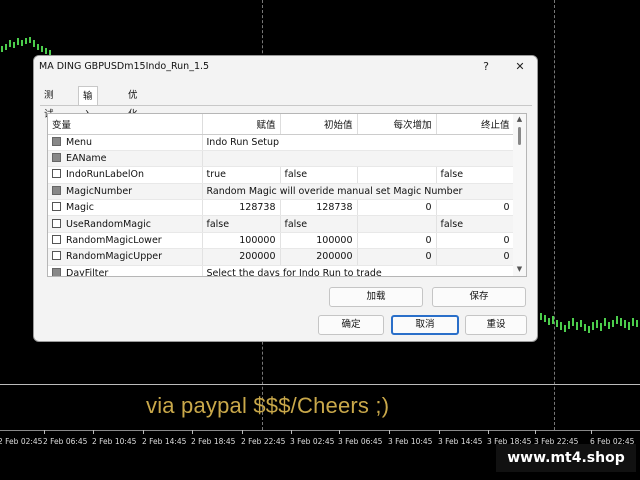  Describe the element at coordinates (241, 175) in the screenshot. I see `param-value-cell: true` at that location.